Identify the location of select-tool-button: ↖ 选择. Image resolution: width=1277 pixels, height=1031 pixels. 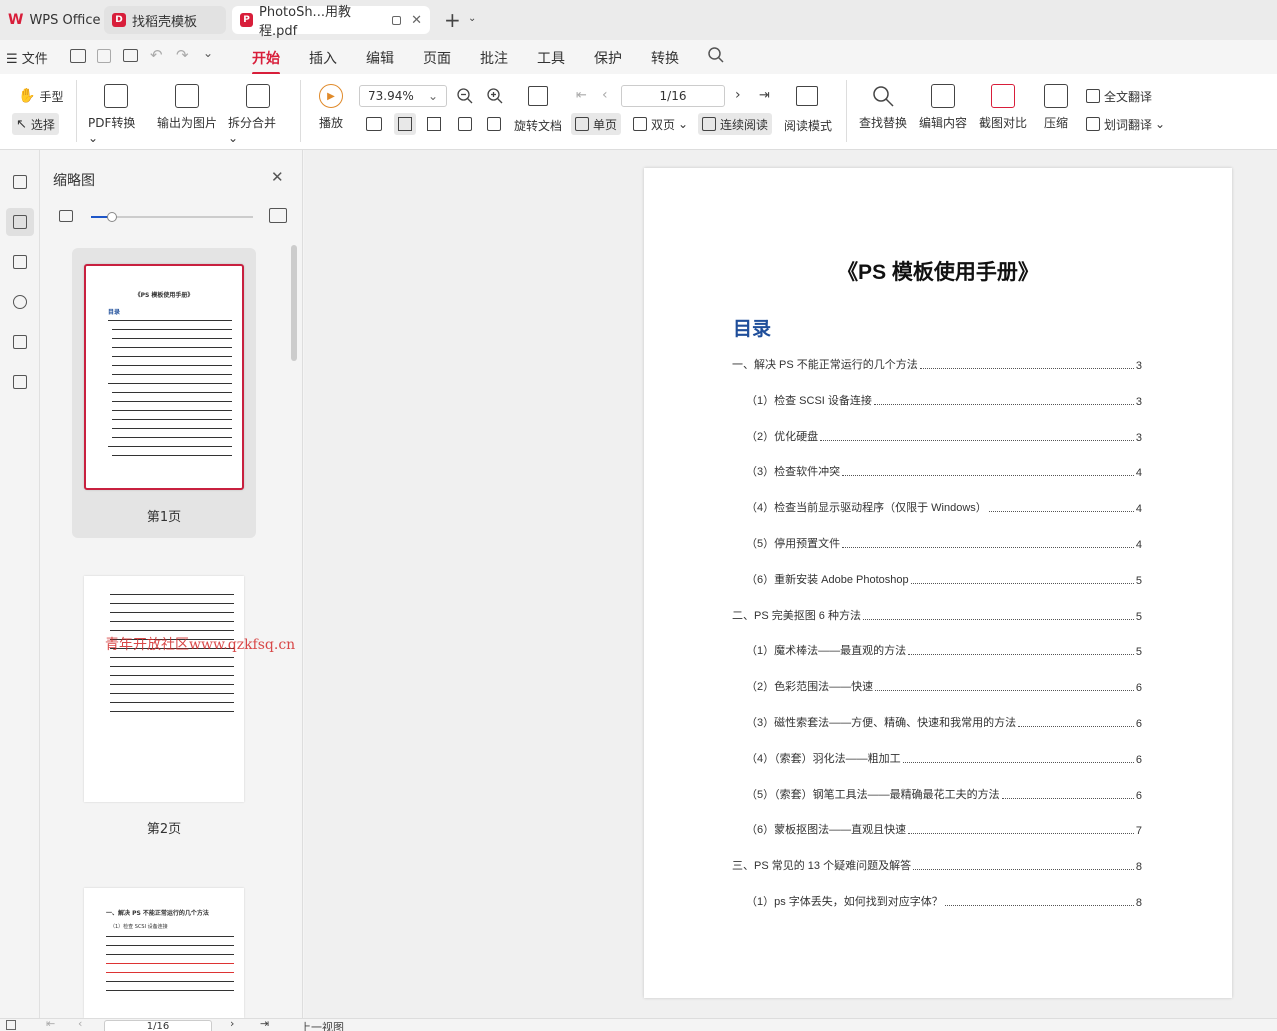
(35, 124).